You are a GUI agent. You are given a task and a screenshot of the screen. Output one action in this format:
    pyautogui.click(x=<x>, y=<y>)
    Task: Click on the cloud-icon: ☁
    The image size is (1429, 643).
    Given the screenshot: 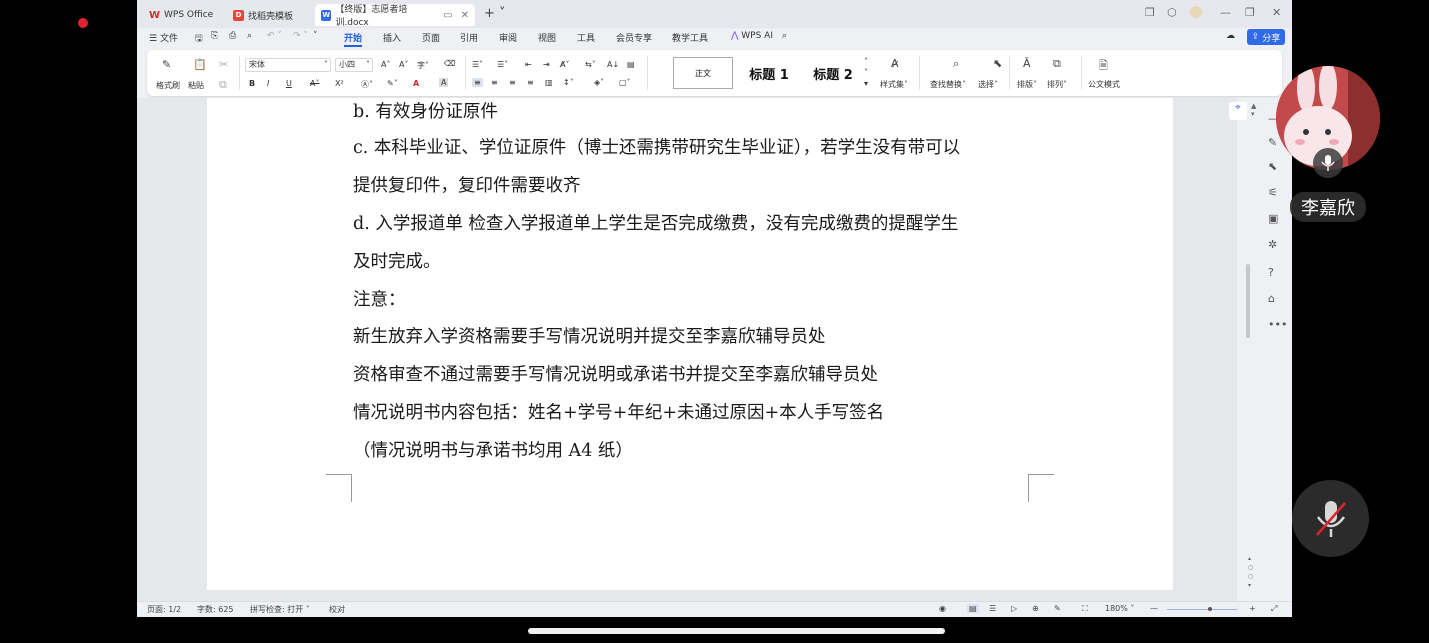 What is the action you would take?
    pyautogui.click(x=1230, y=36)
    